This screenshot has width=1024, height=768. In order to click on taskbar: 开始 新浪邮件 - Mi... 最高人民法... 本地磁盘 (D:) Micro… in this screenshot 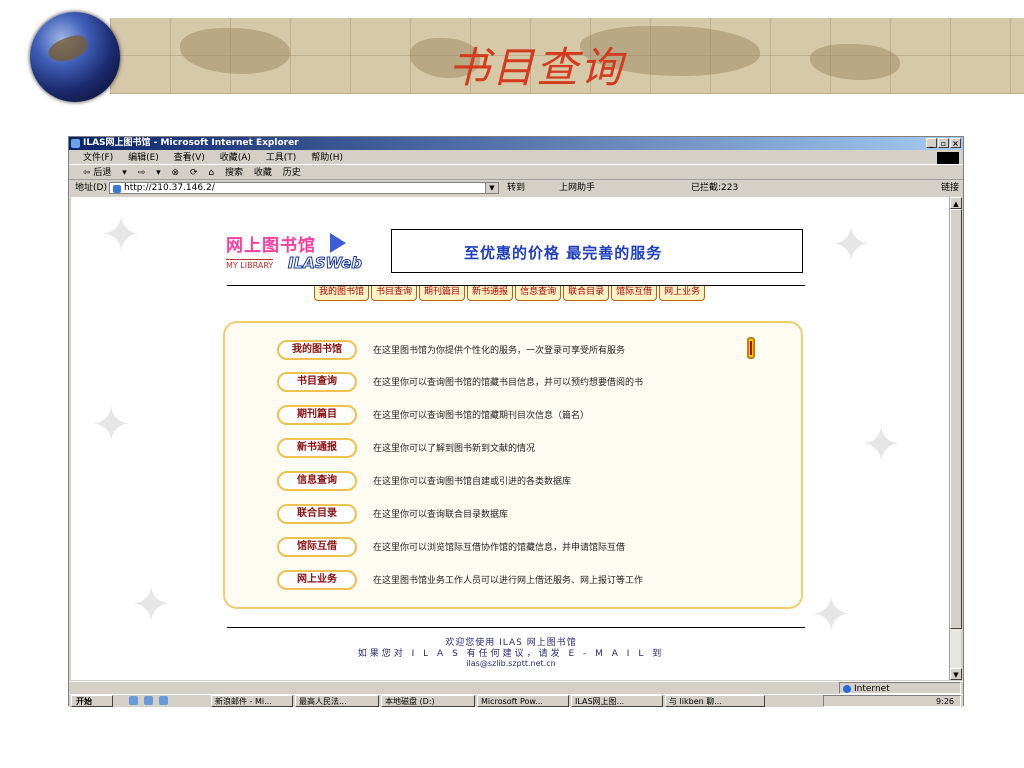, I will do `click(516, 700)`.